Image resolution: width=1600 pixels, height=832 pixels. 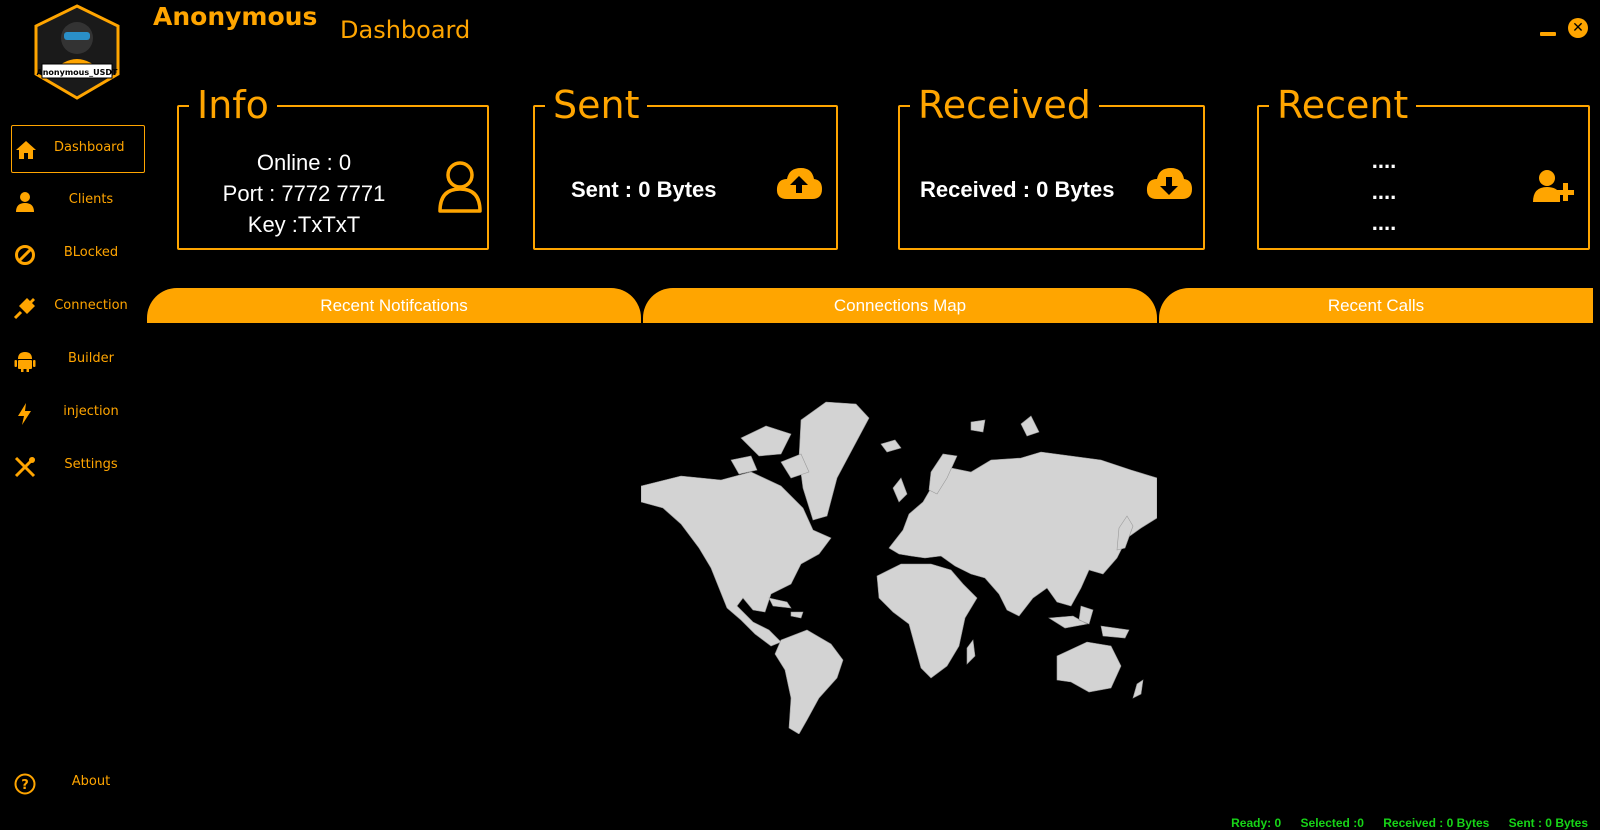 I want to click on sent-value: Sent : 0 Bytes, so click(x=644, y=189).